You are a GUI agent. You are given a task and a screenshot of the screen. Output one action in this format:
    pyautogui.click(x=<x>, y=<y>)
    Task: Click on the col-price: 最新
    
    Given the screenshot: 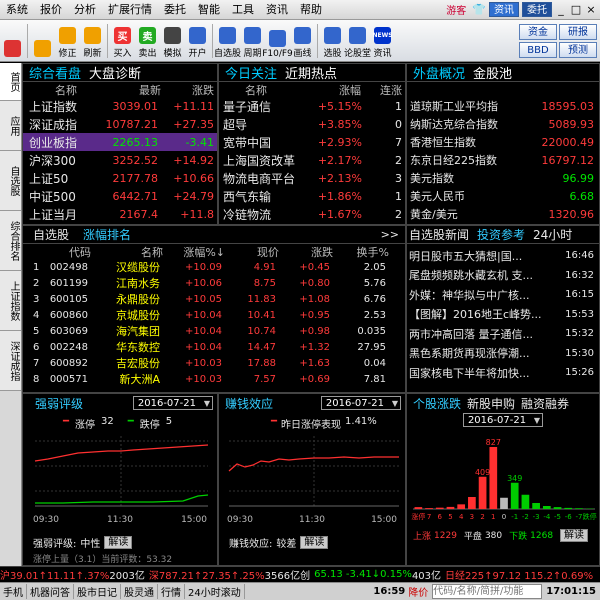 What is the action you would take?
    pyautogui.click(x=129, y=90)
    